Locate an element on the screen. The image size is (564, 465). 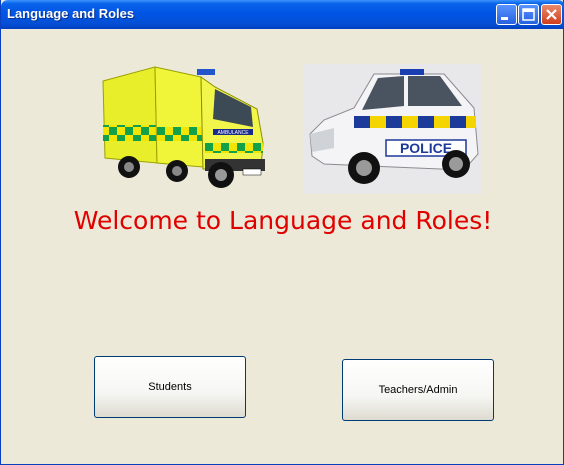
students-button: Students is located at coordinates (170, 387).